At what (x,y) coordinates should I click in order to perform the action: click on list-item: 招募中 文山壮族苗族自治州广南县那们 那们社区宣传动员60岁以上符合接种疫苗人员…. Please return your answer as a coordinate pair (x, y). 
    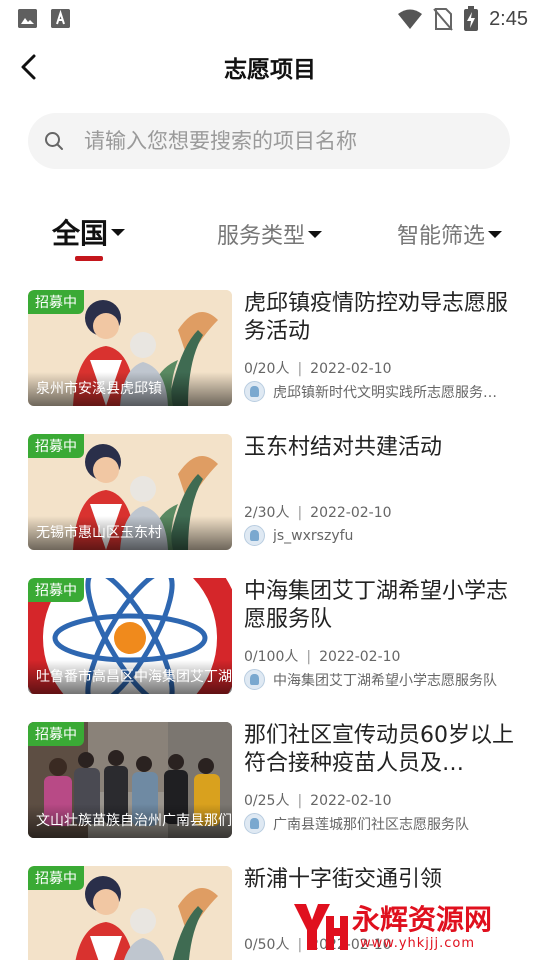
    Looking at the image, I should click on (273, 781).